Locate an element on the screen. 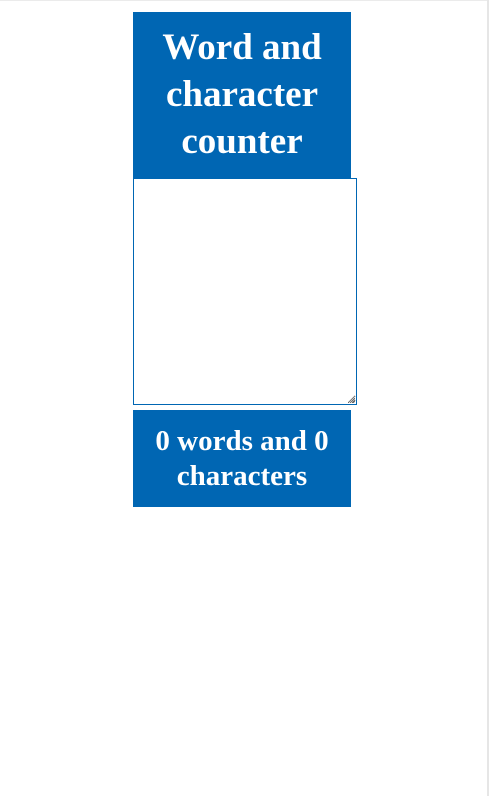 The image size is (489, 796). title-banner: Word and character counter is located at coordinates (242, 95).